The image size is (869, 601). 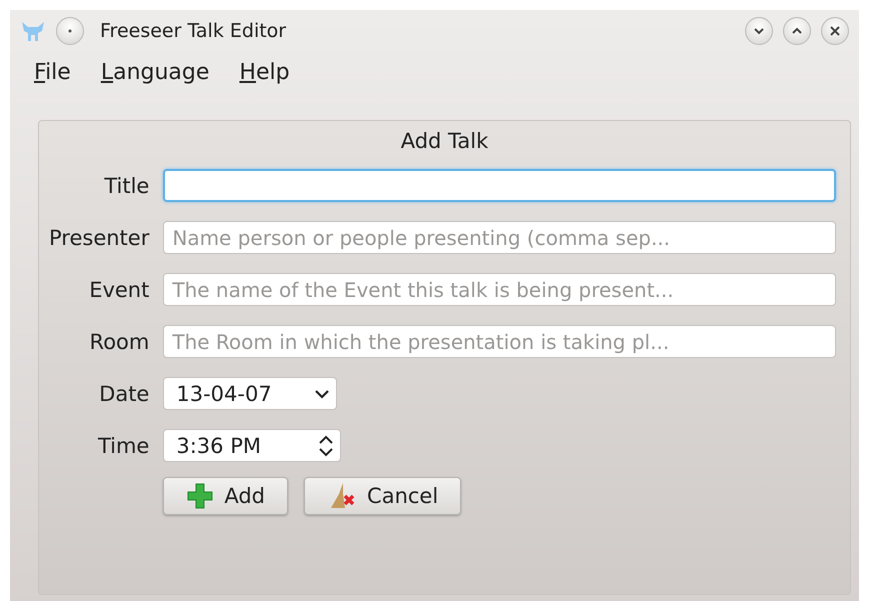 What do you see at coordinates (252, 445) in the screenshot?
I see `time-field: 3:36 PM` at bounding box center [252, 445].